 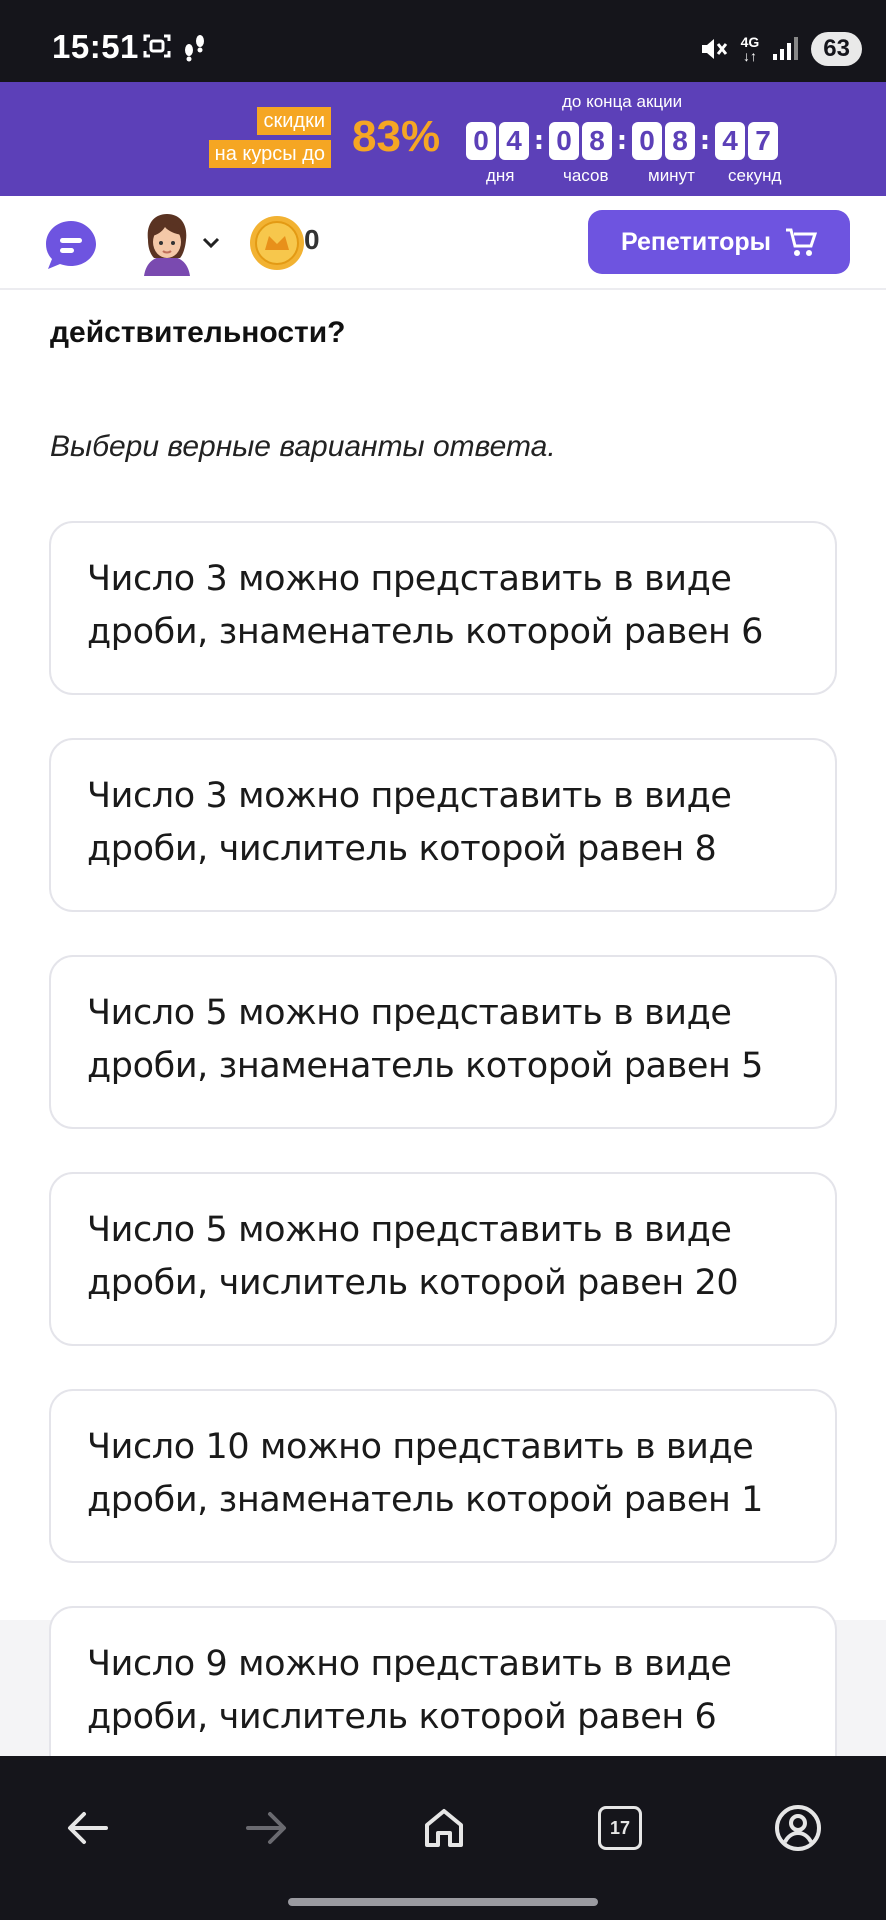 I want to click on cart-icon, so click(x=802, y=242).